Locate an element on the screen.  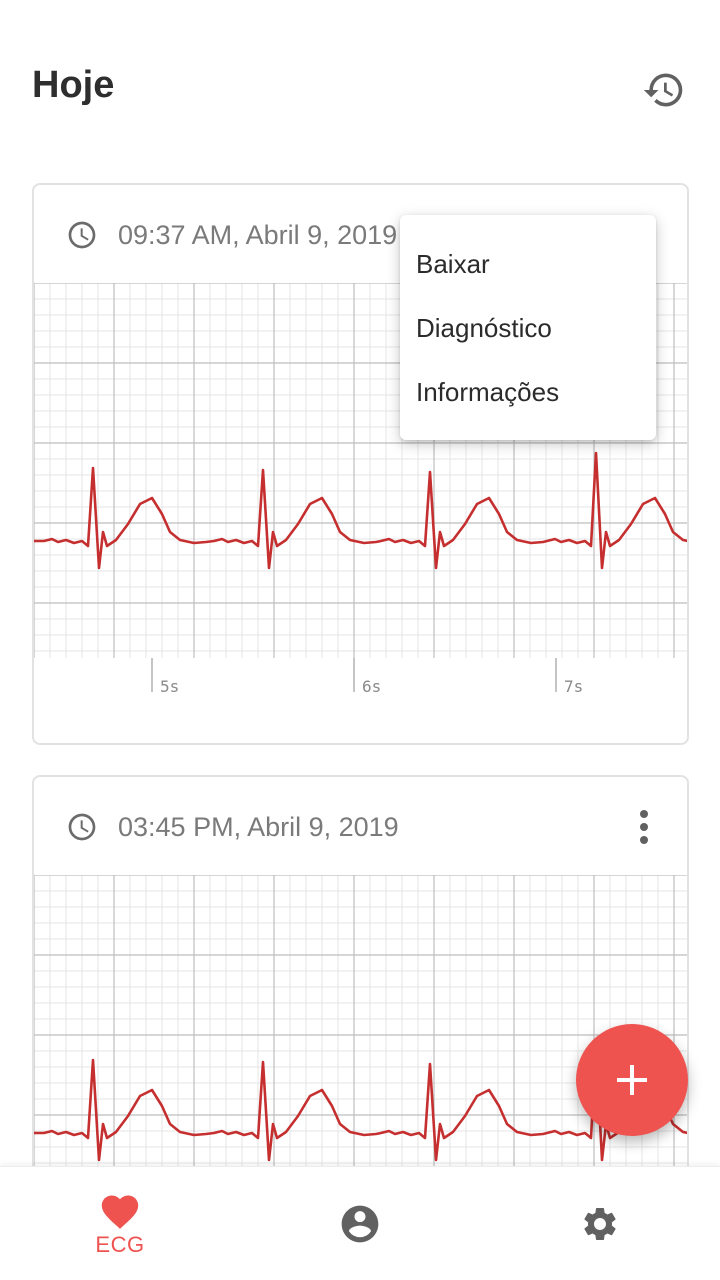
settings-gear-icon is located at coordinates (600, 1224).